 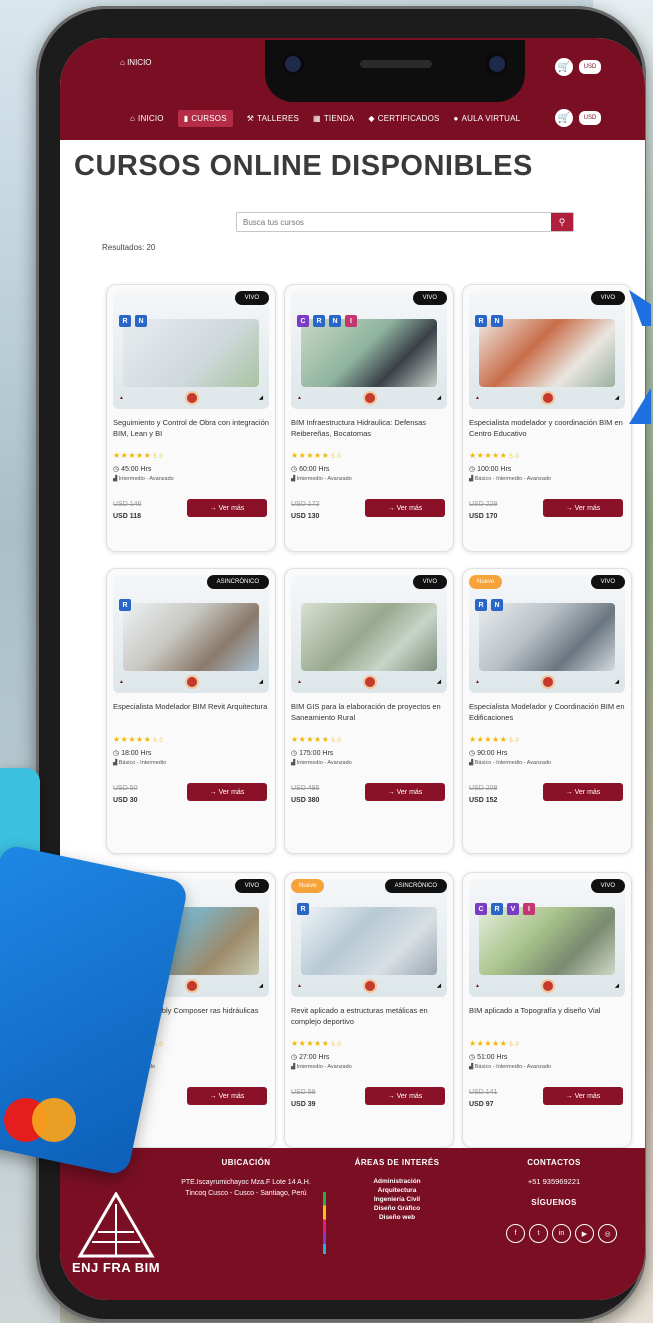 I want to click on nav-currency-selector: USD, so click(x=590, y=118).